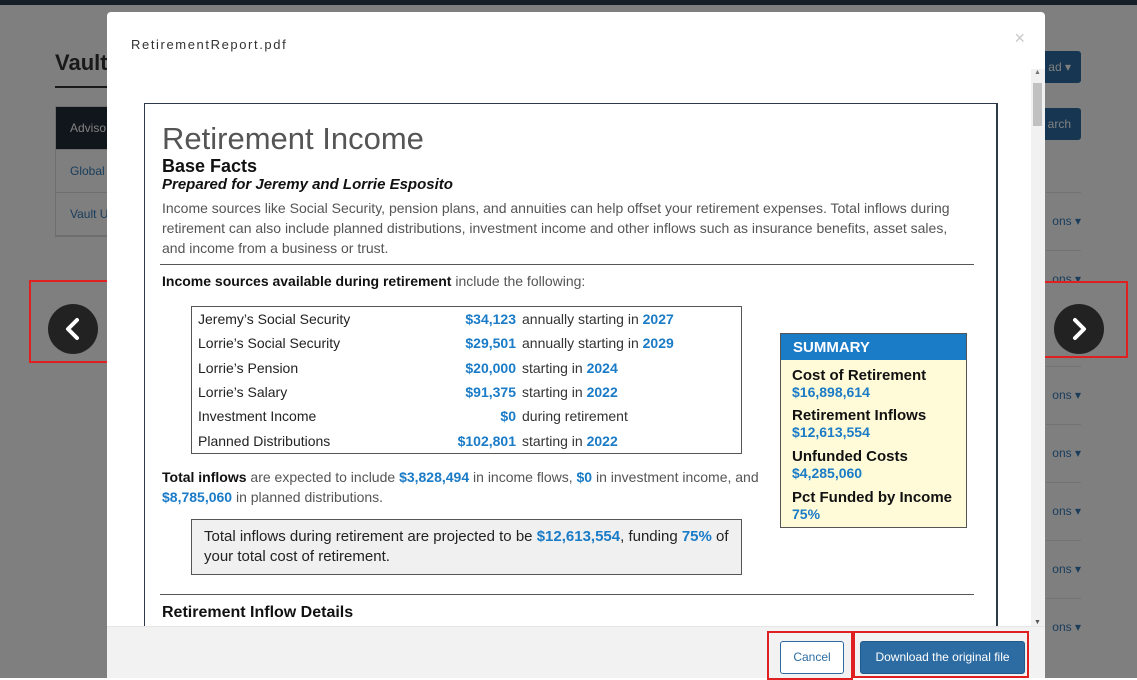 This screenshot has height=680, width=1137. What do you see at coordinates (1037, 104) in the screenshot?
I see `scroll-thumb` at bounding box center [1037, 104].